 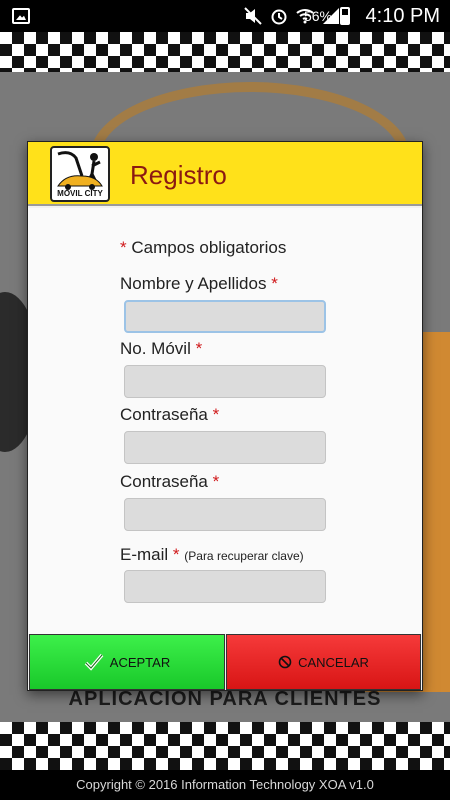 I want to click on name-label: Nombre y Apellidos *, so click(x=199, y=284).